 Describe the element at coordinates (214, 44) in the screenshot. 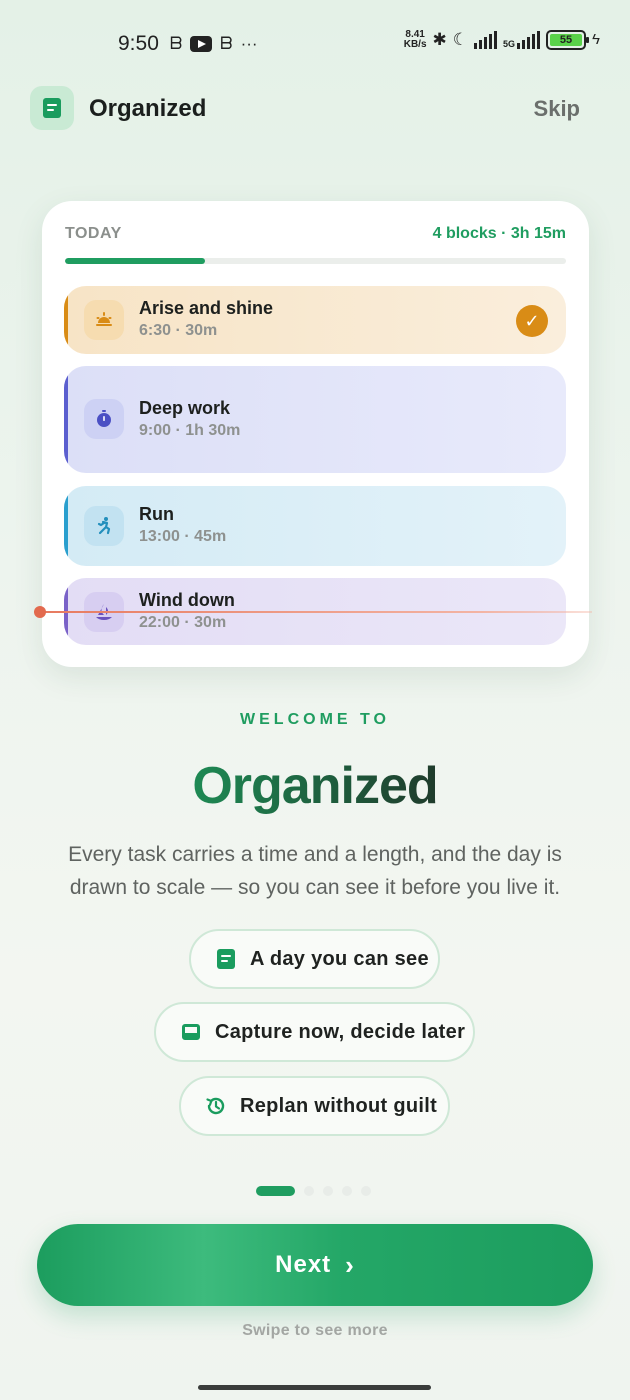

I see `status-left-icons: ᗷ ᗷ ···` at that location.